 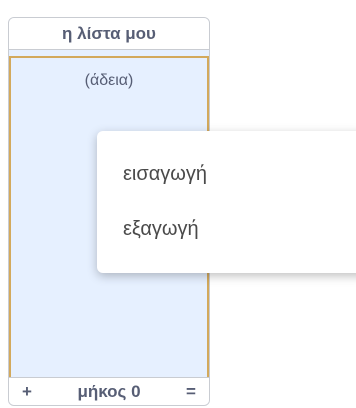 I want to click on menu-item-export: εξαγωγή, so click(x=226, y=229).